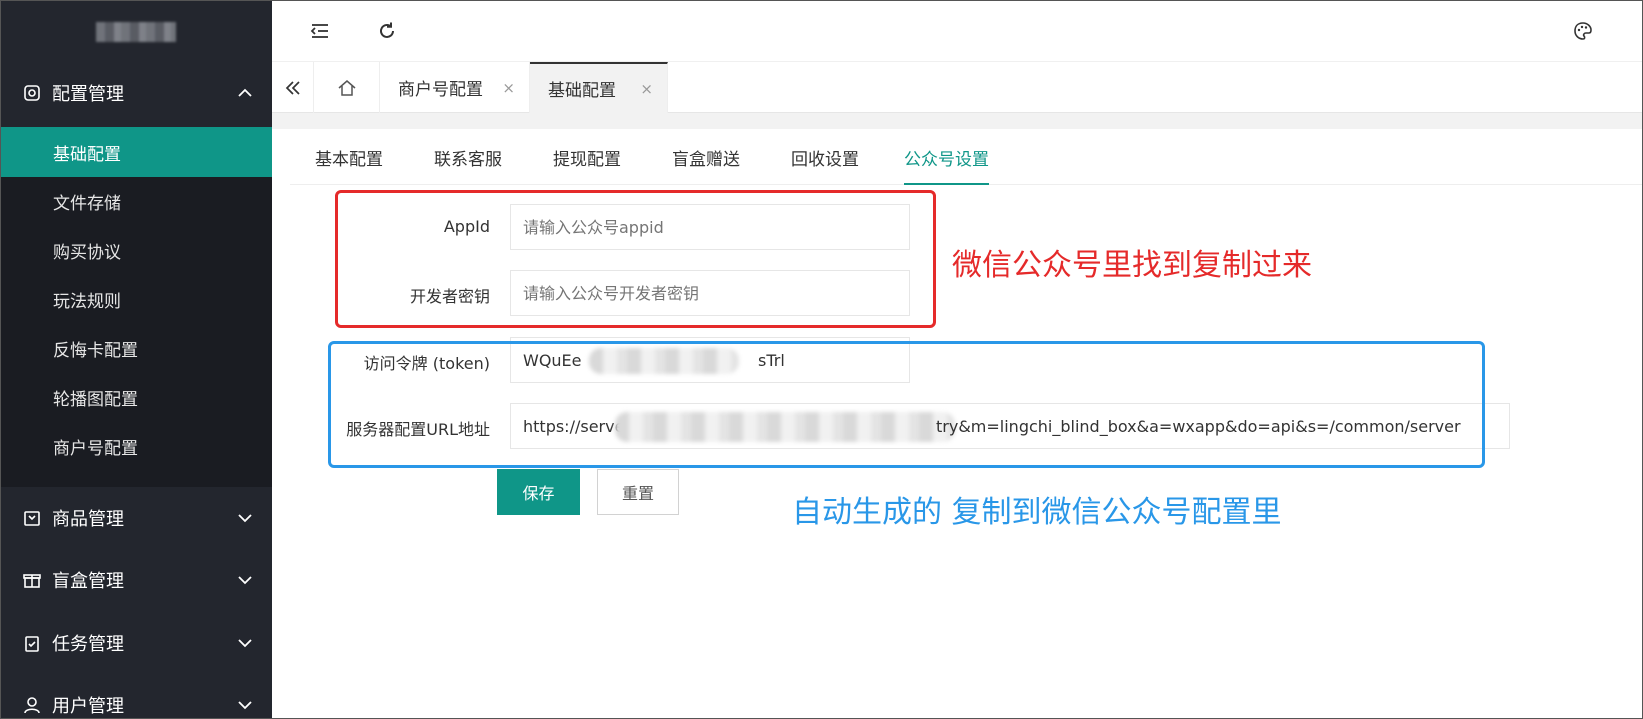 The height and width of the screenshot is (719, 1643). Describe the element at coordinates (638, 492) in the screenshot. I see `reset-button: 重置` at that location.